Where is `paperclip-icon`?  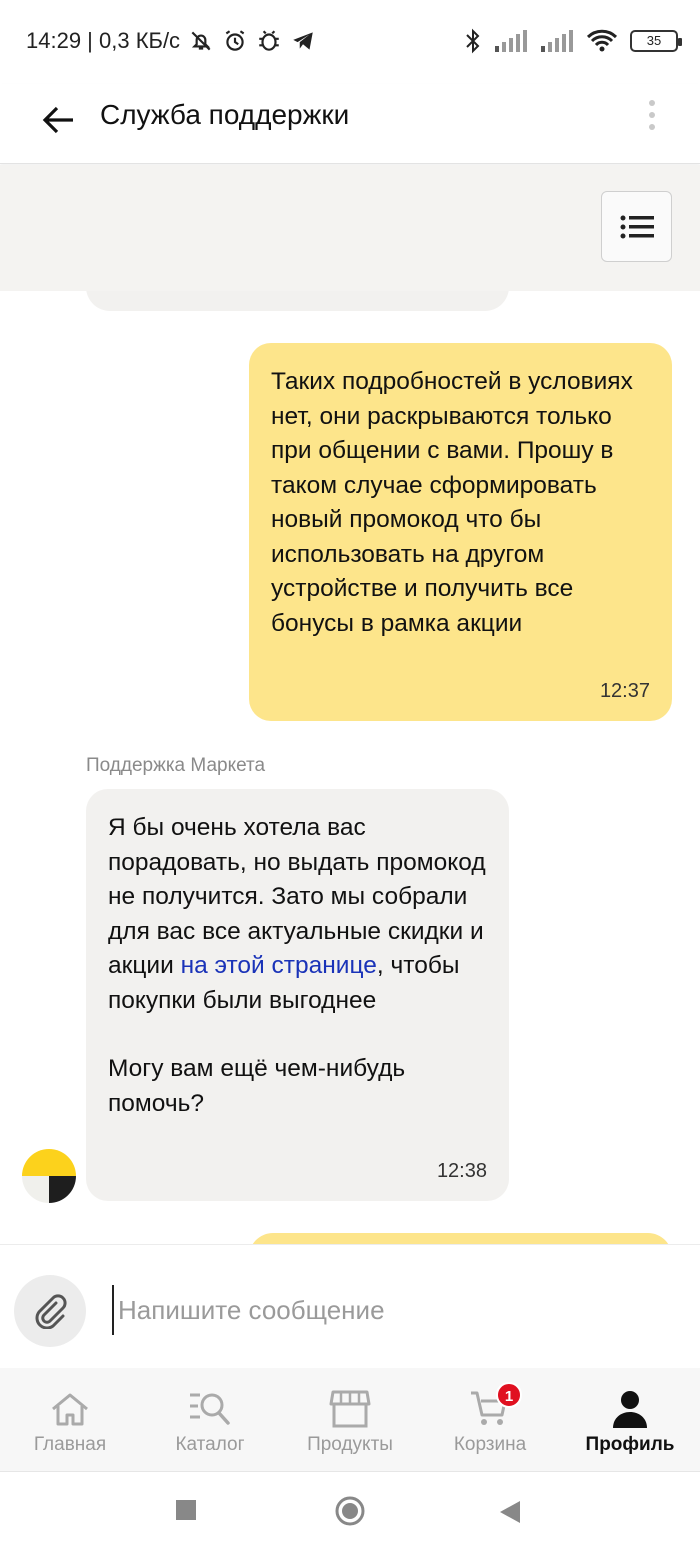 paperclip-icon is located at coordinates (51, 1311).